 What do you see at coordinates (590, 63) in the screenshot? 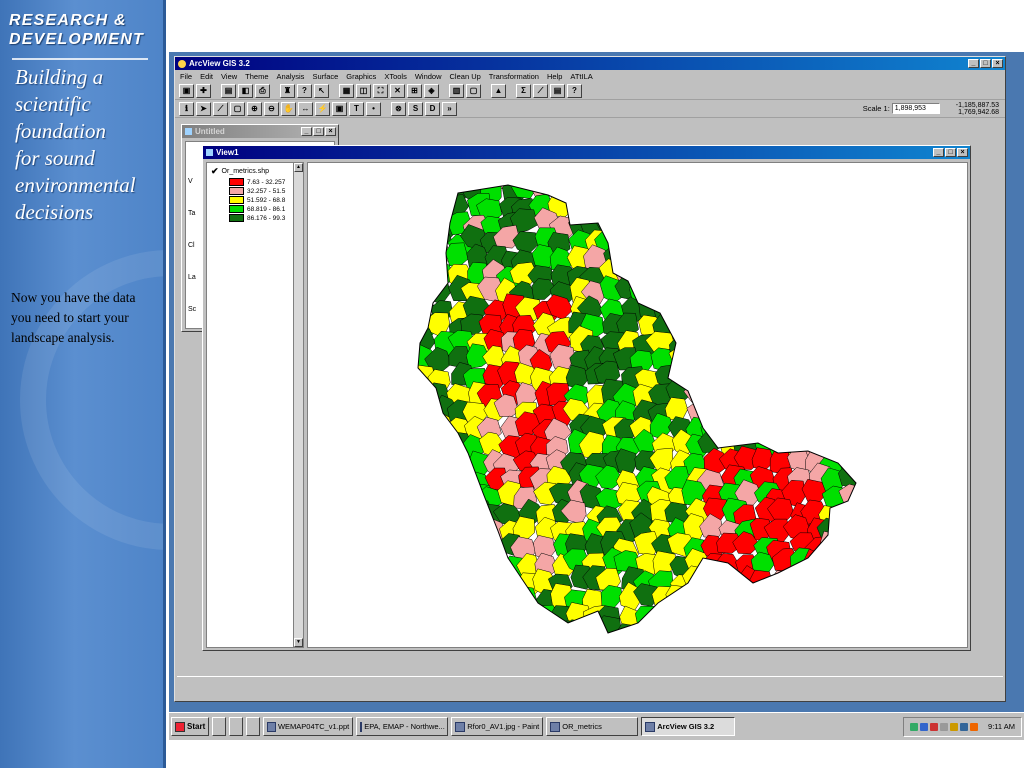
I see `arcview-titlebar: ArcView GIS 3.2 _ □ ×` at bounding box center [590, 63].